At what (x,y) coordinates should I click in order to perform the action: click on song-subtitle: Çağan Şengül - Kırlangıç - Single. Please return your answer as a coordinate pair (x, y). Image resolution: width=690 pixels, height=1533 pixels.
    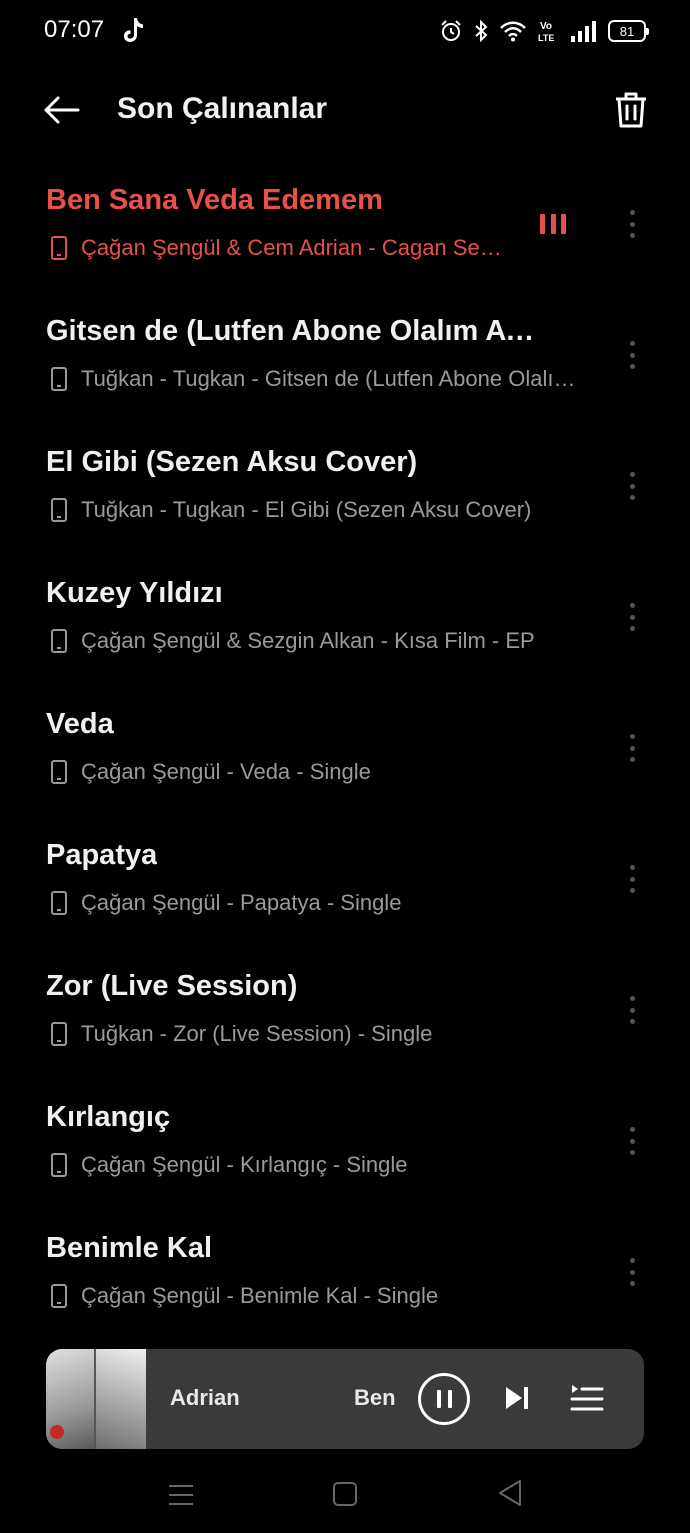
    Looking at the image, I should click on (227, 1165).